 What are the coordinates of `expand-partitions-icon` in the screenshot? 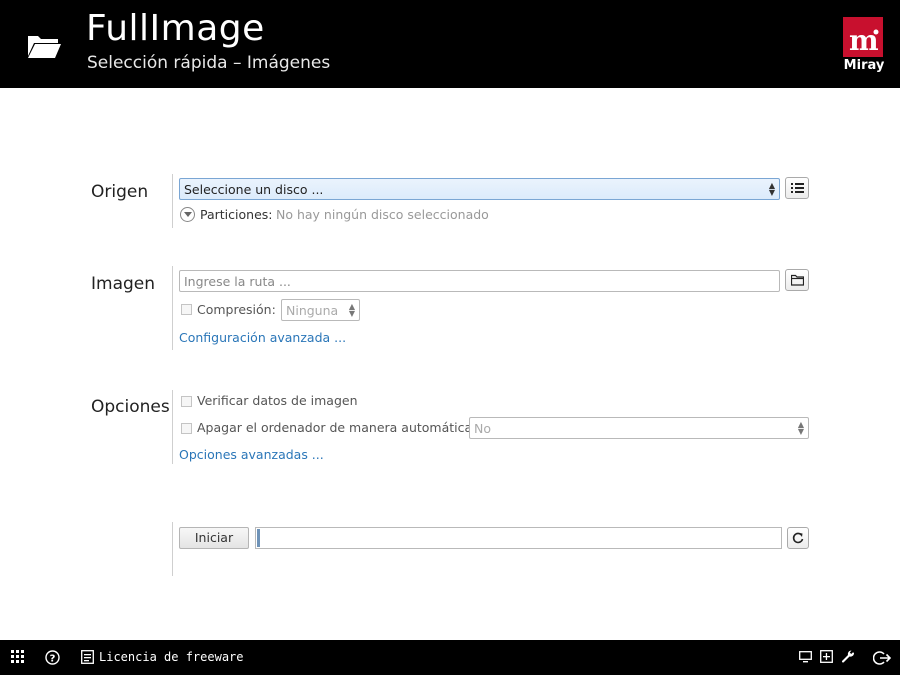 It's located at (187, 214).